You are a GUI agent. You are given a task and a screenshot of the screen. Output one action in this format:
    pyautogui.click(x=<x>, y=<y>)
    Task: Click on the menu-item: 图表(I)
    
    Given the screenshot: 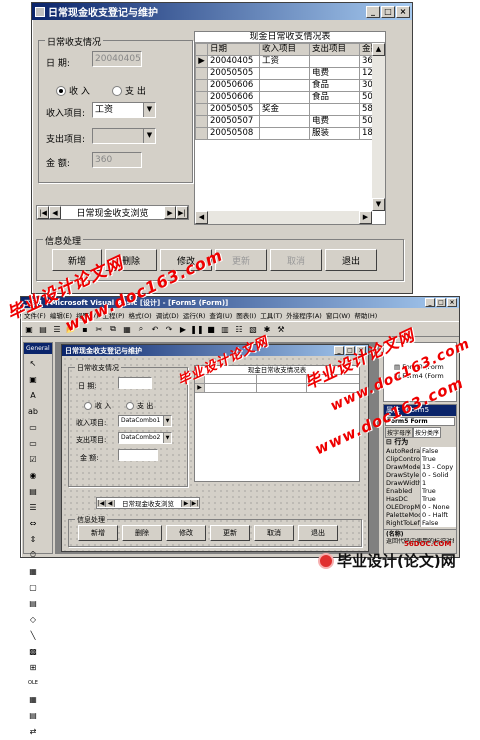 What is the action you would take?
    pyautogui.click(x=246, y=315)
    